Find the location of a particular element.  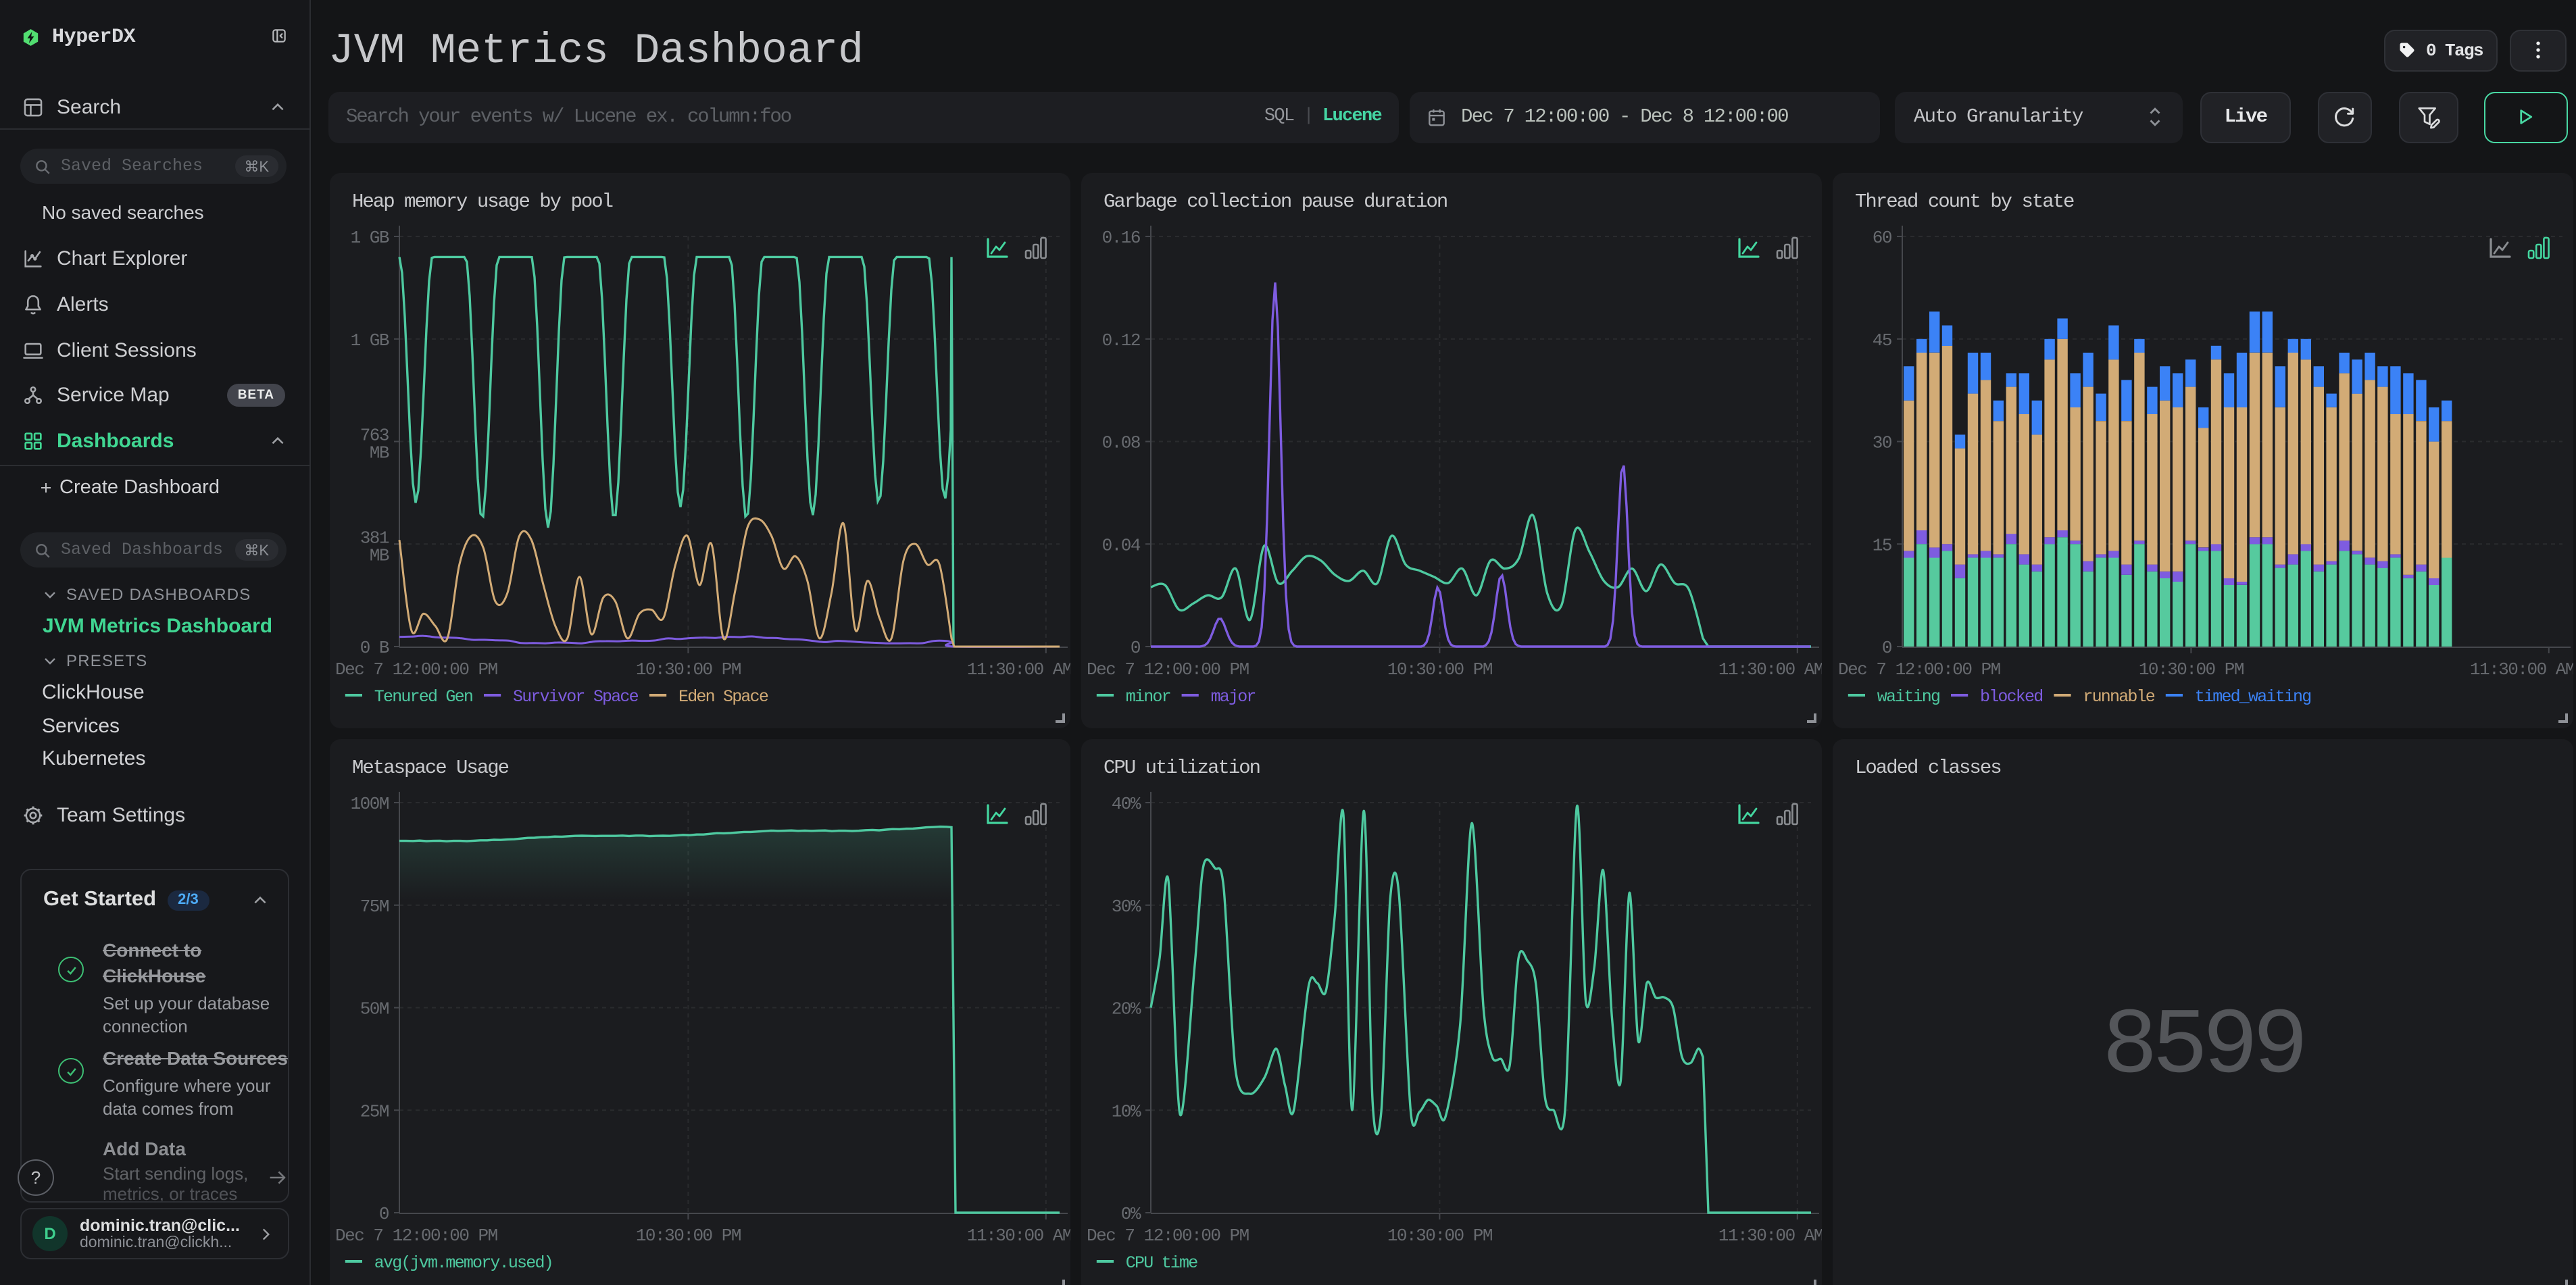

svg-text: waiting is located at coordinates (1908, 696).